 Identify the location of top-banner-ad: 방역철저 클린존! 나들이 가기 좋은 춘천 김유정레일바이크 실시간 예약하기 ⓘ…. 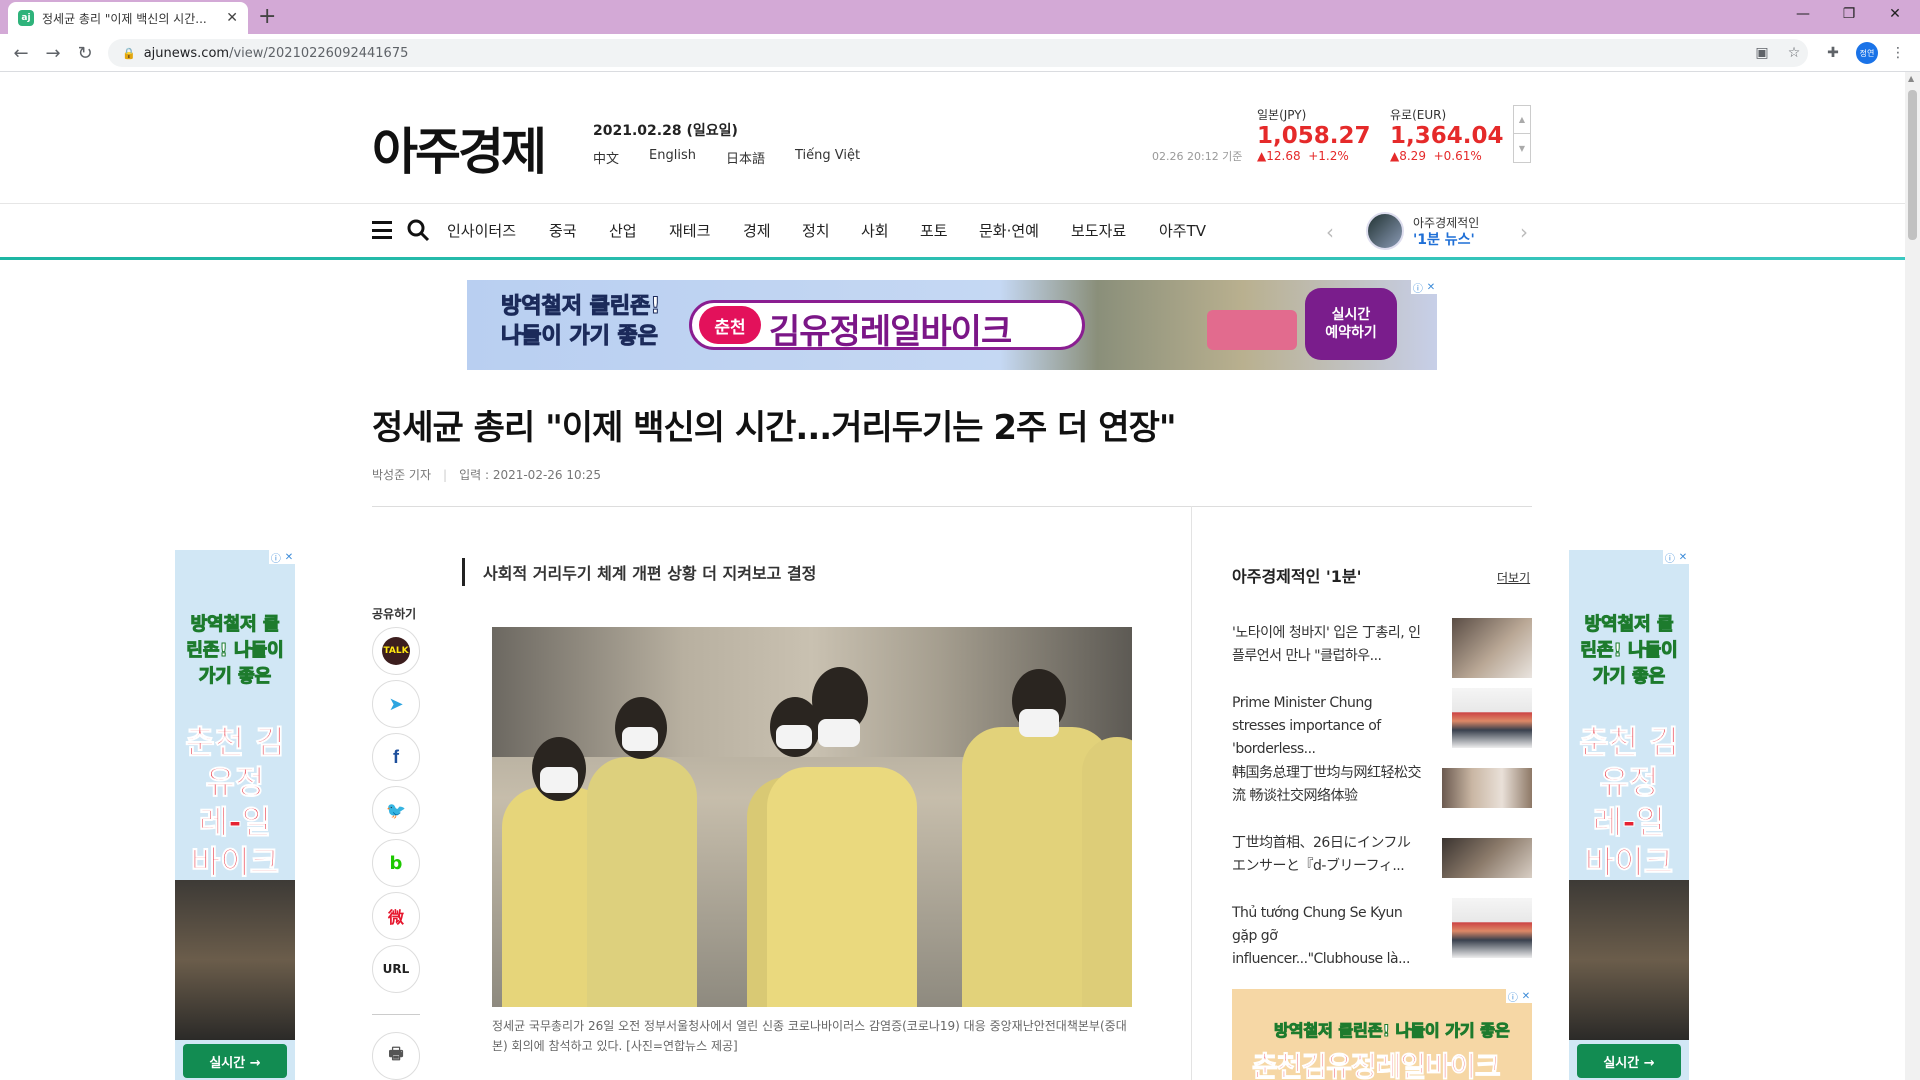
(952, 325).